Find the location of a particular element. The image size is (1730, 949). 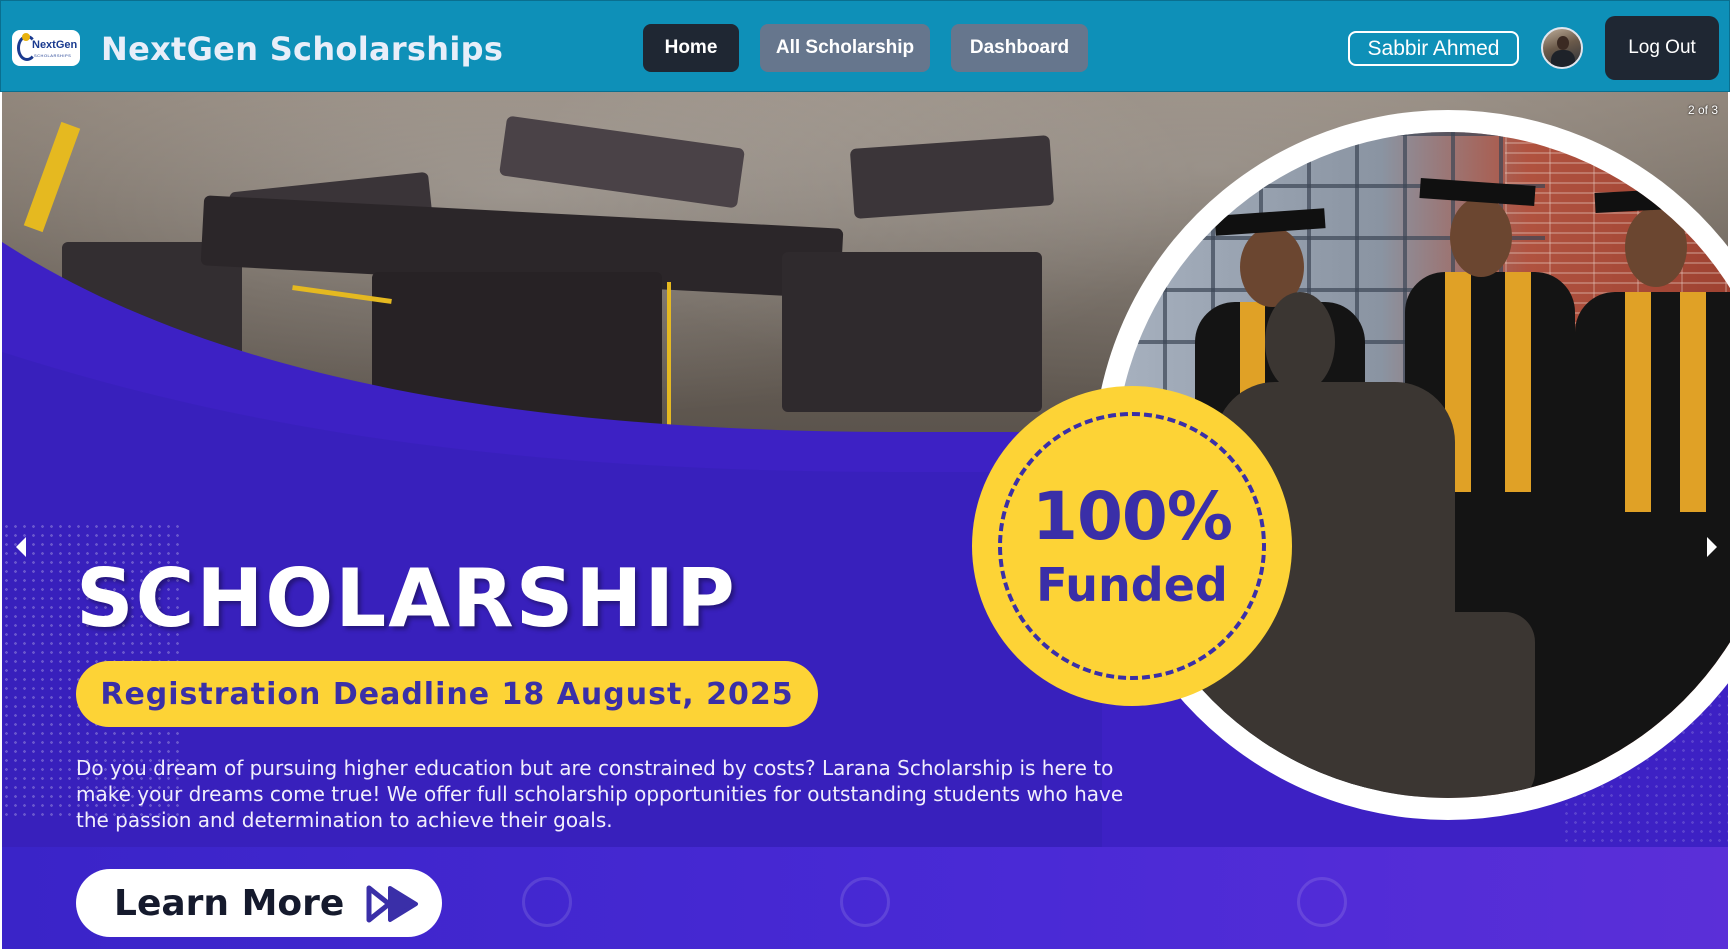

globe-icon is located at coordinates (865, 902).